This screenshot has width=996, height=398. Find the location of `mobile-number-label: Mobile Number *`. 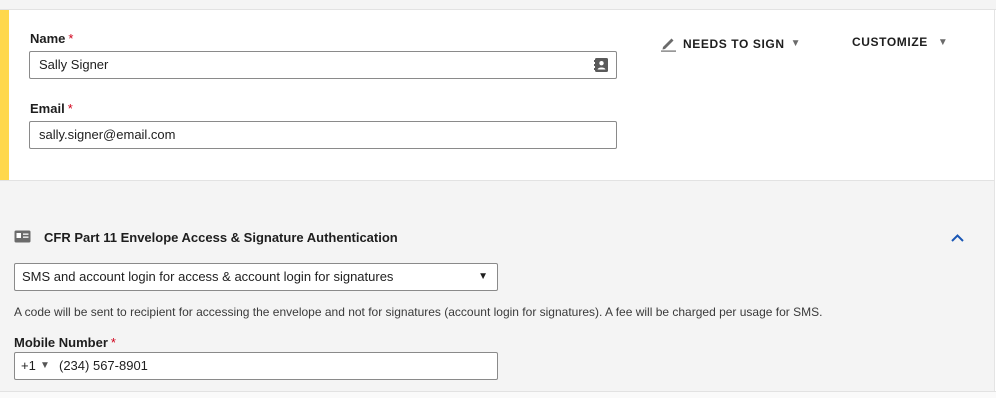

mobile-number-label: Mobile Number * is located at coordinates (65, 342).